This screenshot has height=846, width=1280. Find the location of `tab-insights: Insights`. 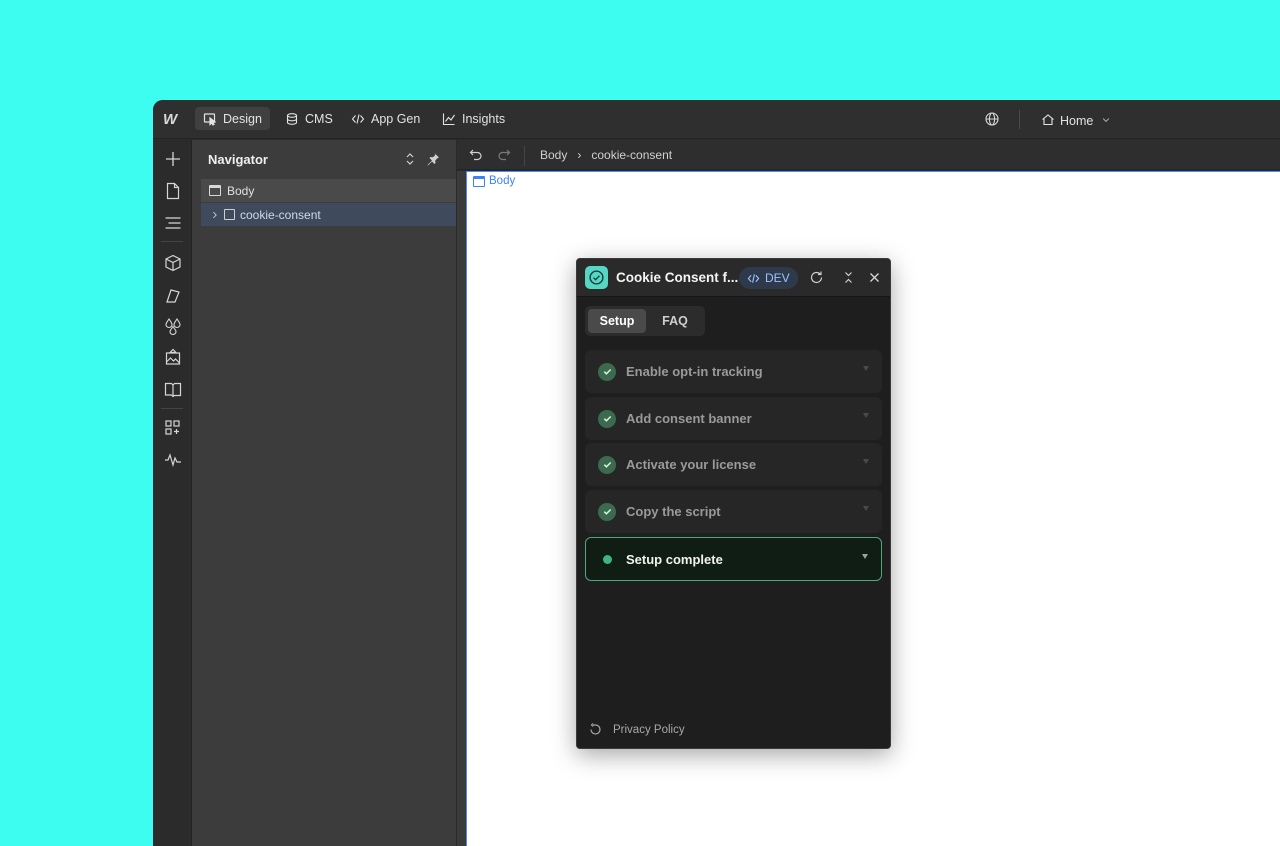

tab-insights: Insights is located at coordinates (473, 118).